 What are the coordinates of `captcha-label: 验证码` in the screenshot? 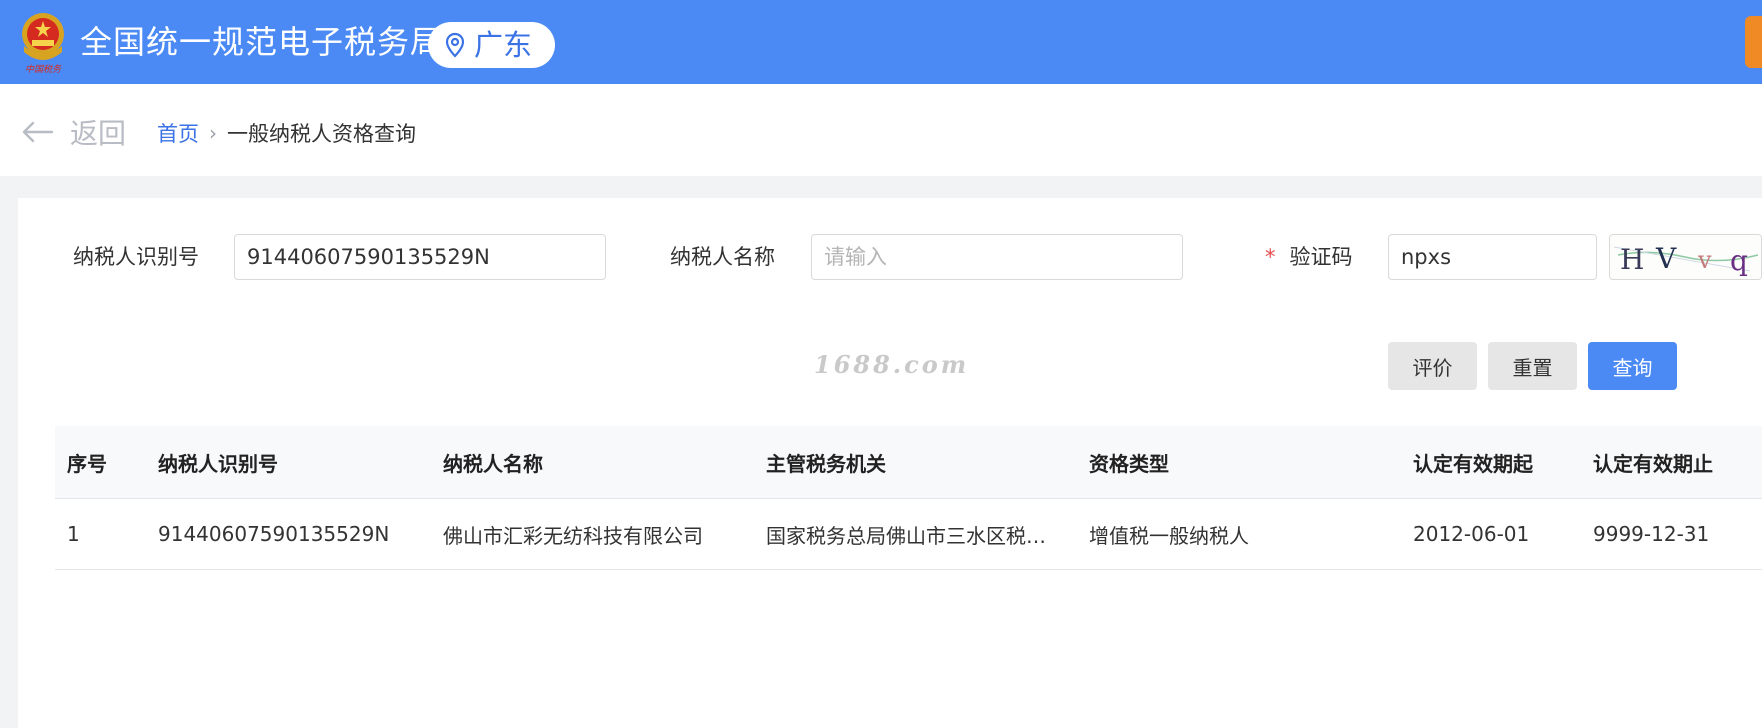 It's located at (1321, 257).